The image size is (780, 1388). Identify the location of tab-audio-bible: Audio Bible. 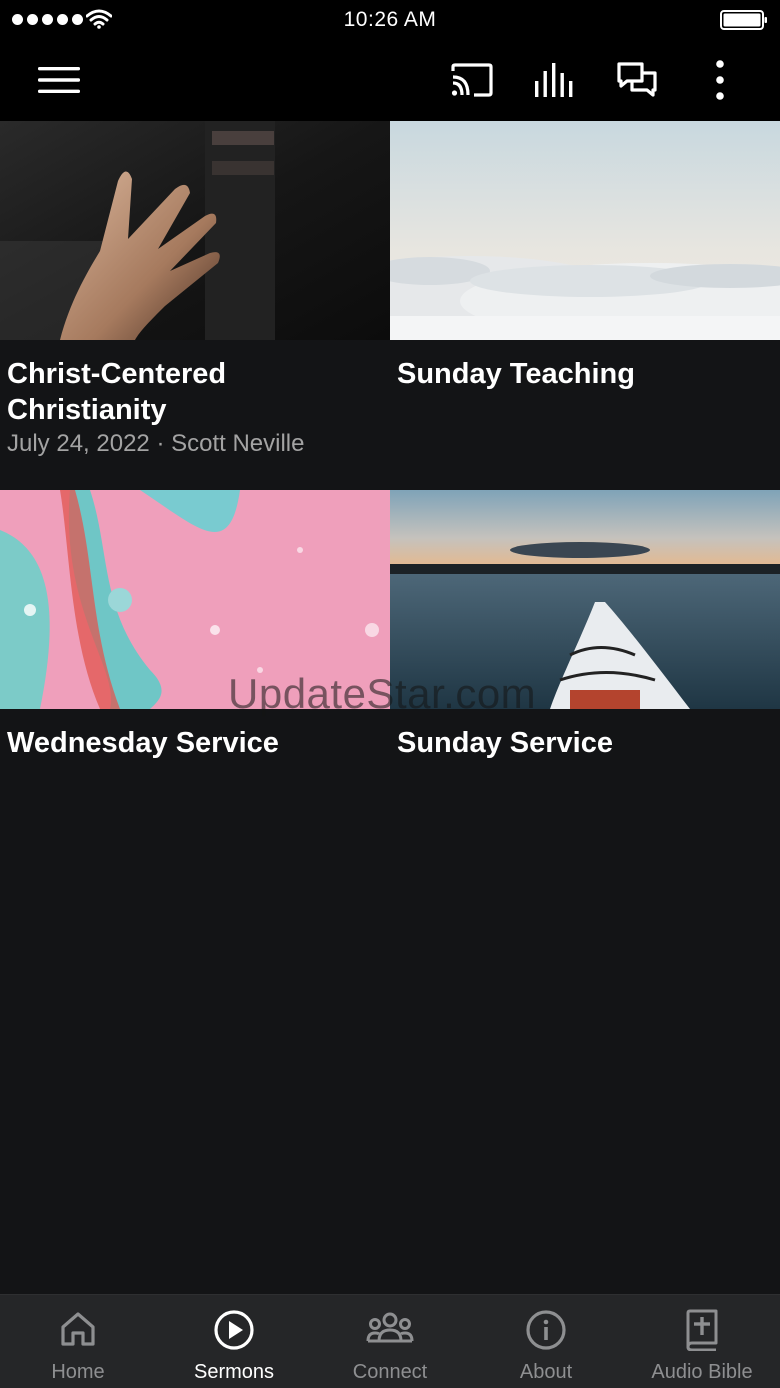
(702, 1341).